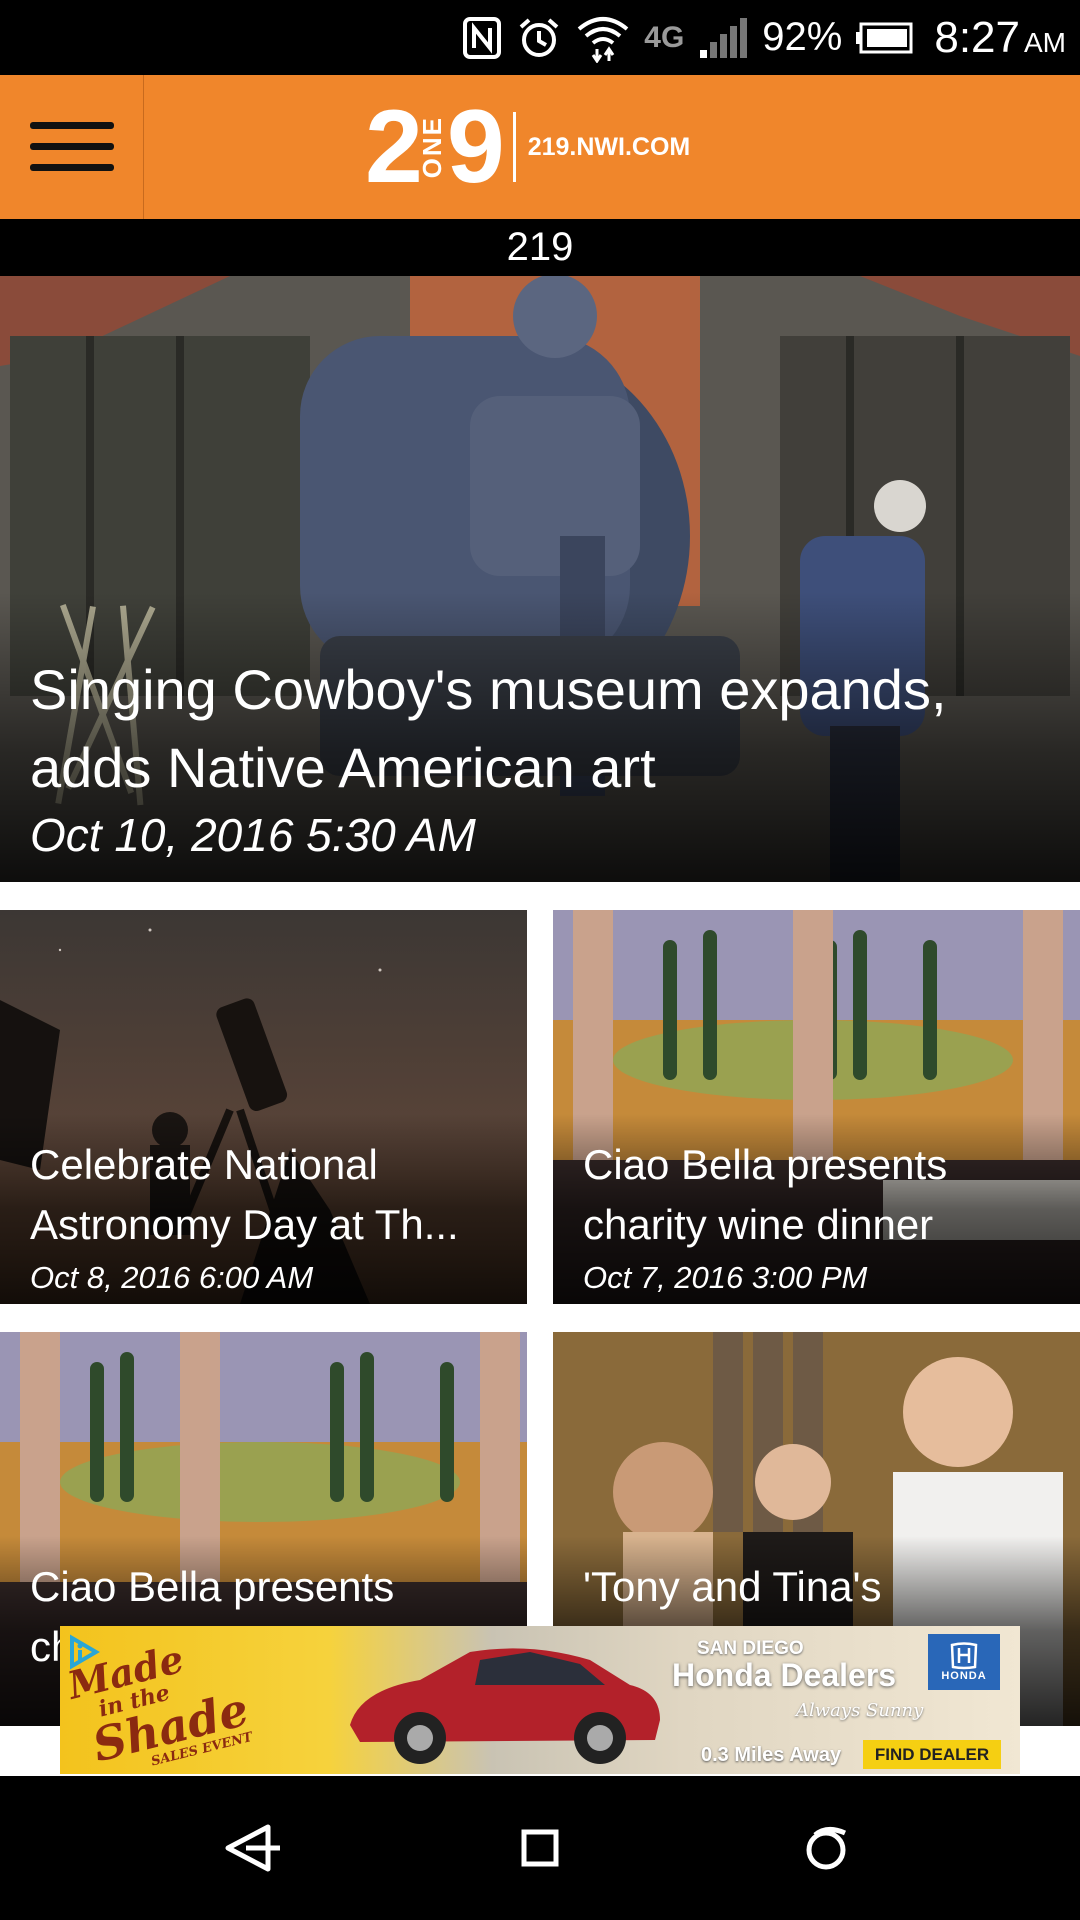 The height and width of the screenshot is (1920, 1080). What do you see at coordinates (1045, 42) in the screenshot?
I see `clock-ampm: AM` at bounding box center [1045, 42].